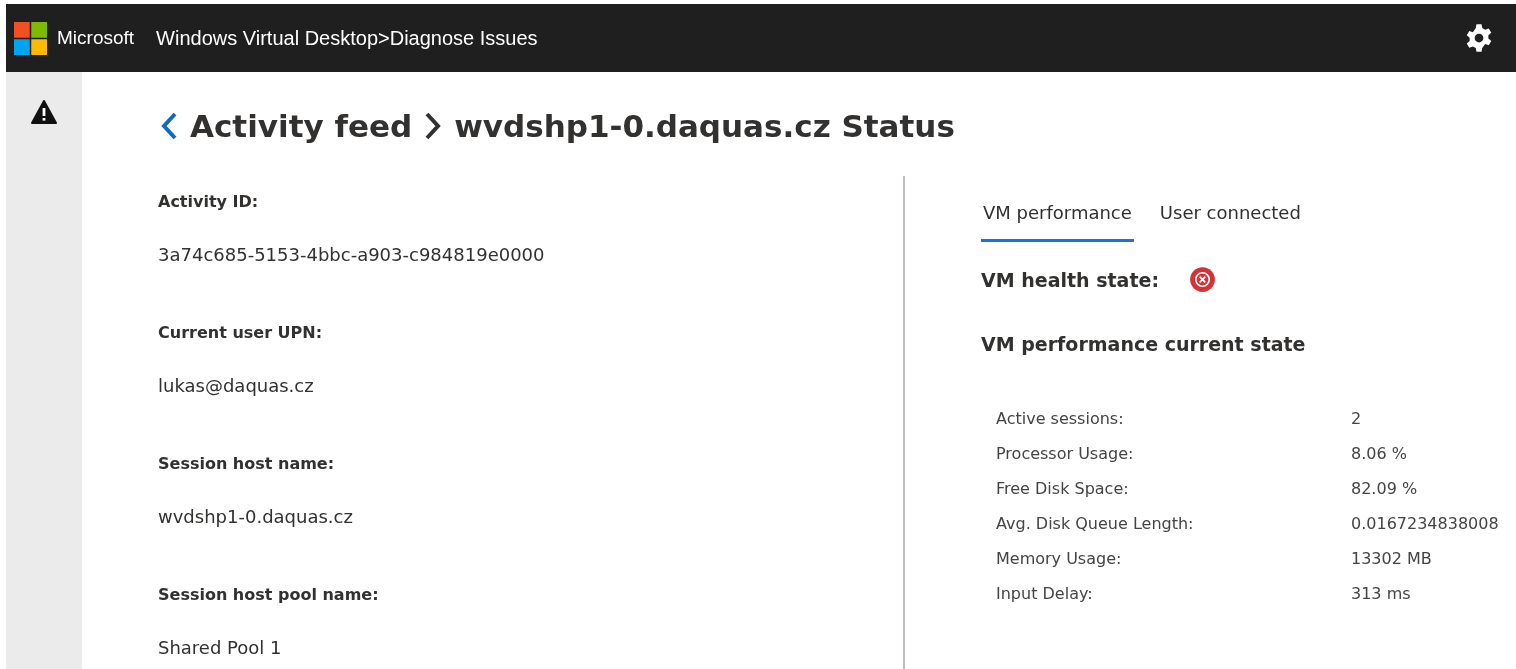  Describe the element at coordinates (1479, 38) in the screenshot. I see `settings-icon` at that location.